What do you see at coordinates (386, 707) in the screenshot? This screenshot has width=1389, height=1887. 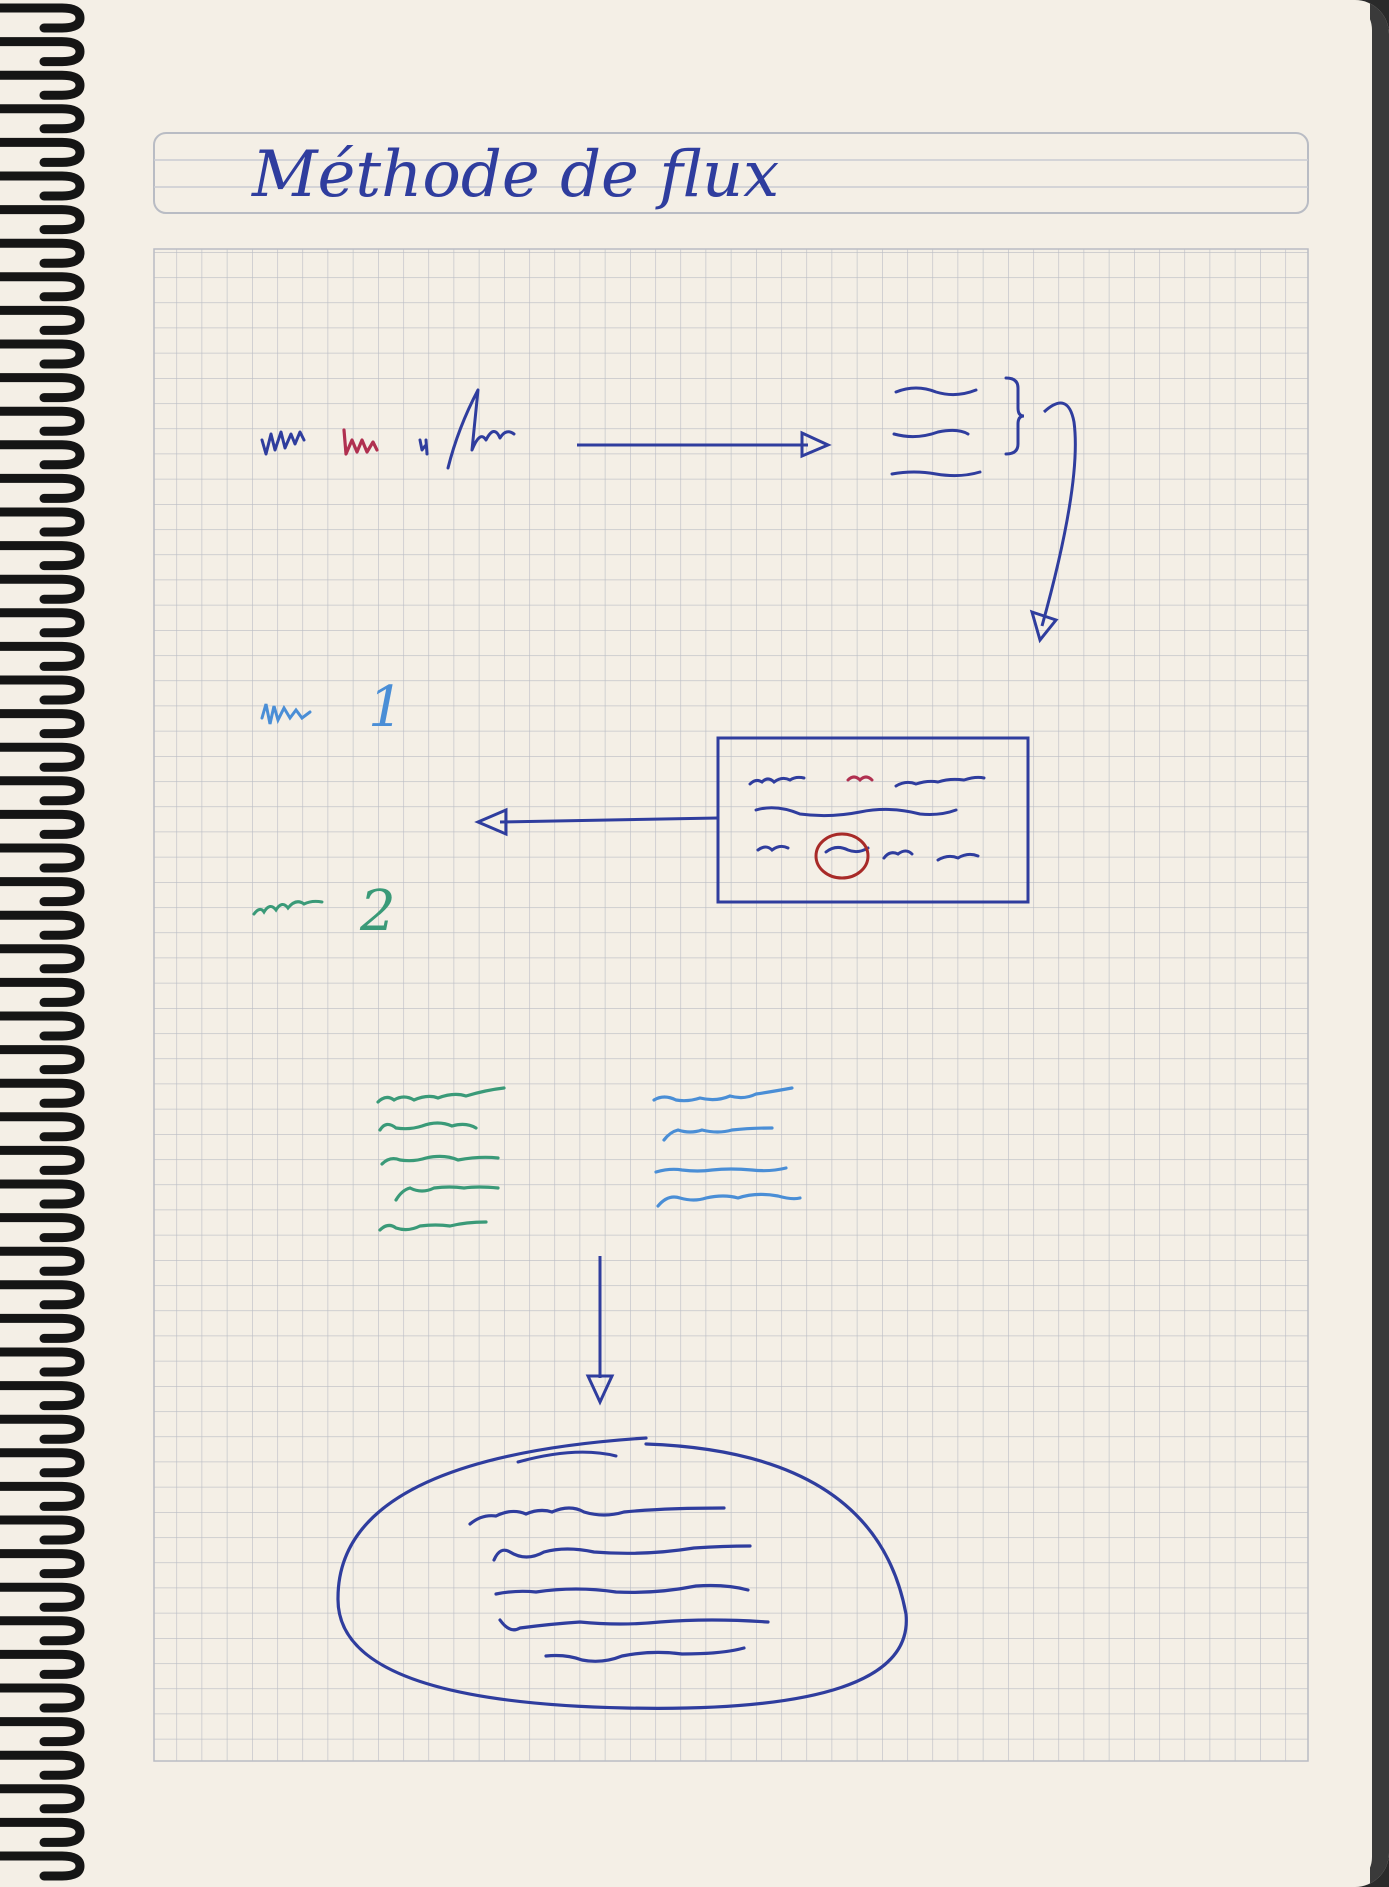 I see `label-one: 1` at bounding box center [386, 707].